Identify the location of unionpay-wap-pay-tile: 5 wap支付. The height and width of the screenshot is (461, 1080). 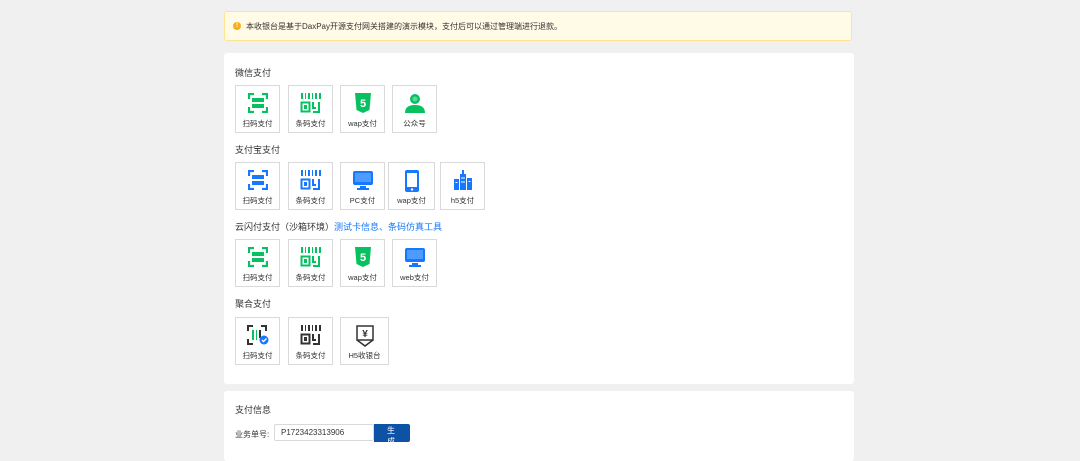
(362, 263).